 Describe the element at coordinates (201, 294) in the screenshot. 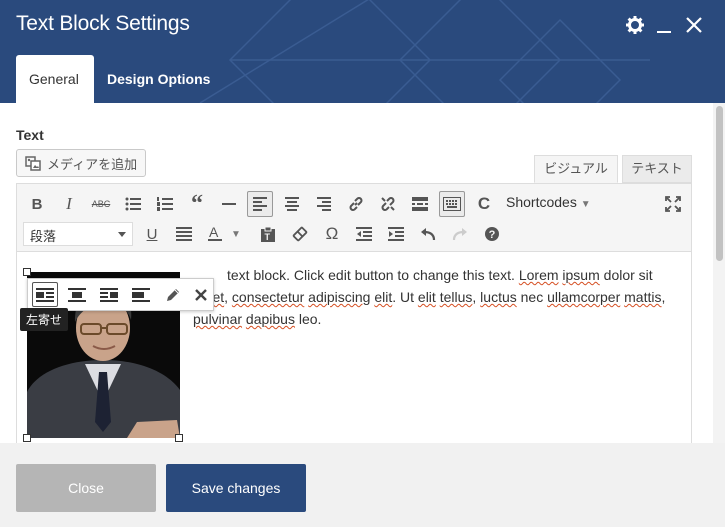

I see `remove-image-icon` at that location.